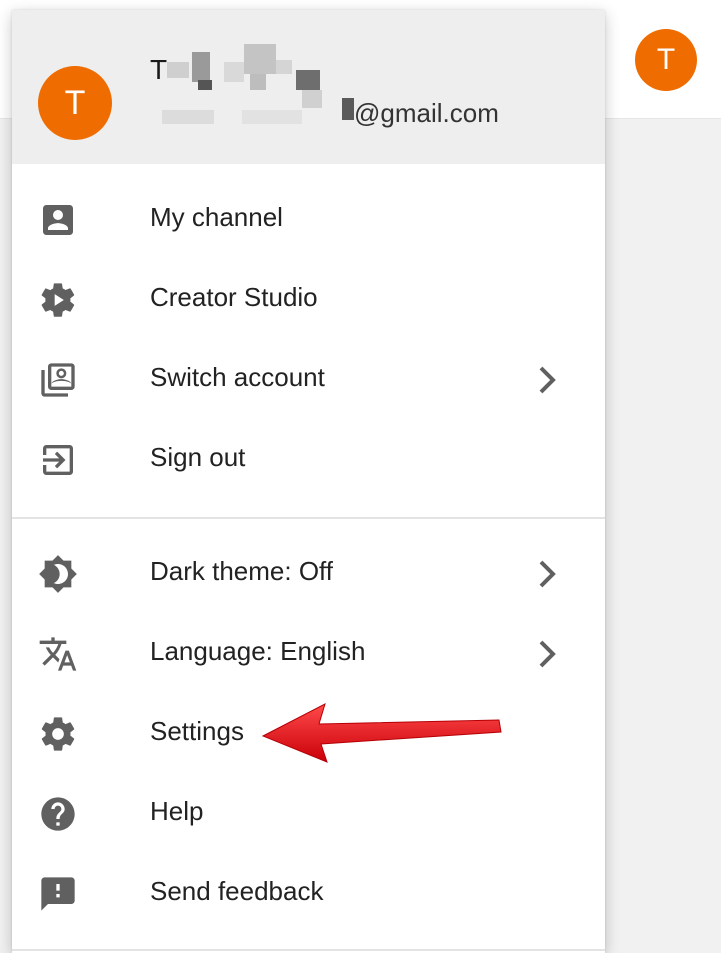 This screenshot has height=953, width=721. I want to click on dark-theme-icon, so click(58, 574).